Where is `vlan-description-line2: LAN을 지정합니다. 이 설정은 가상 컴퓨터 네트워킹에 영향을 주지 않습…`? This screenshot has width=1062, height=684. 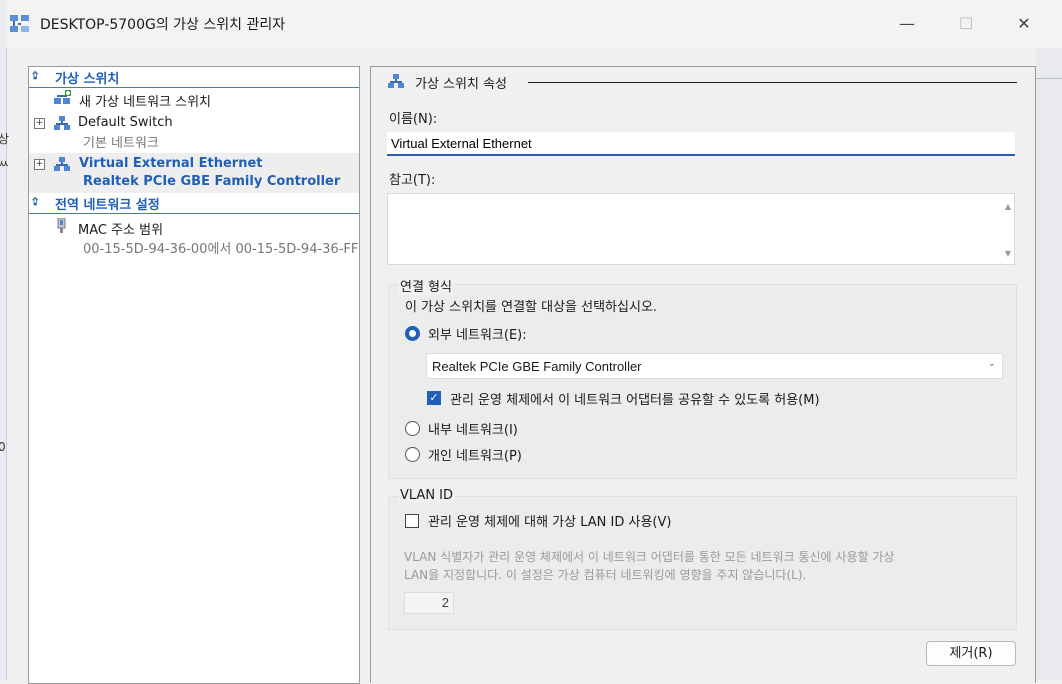 vlan-description-line2: LAN을 지정합니다. 이 설정은 가상 컴퓨터 네트워킹에 영향을 주지 않습… is located at coordinates (605, 575).